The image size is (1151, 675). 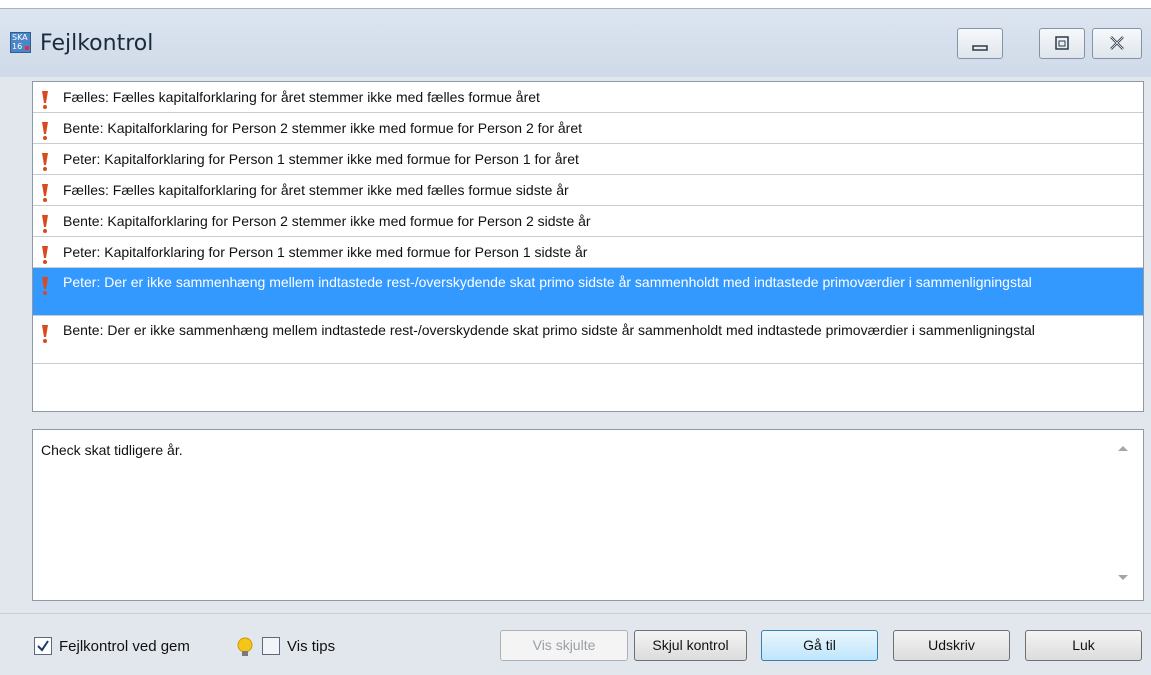 I want to click on window-title: Fejlkontrol, so click(x=97, y=43).